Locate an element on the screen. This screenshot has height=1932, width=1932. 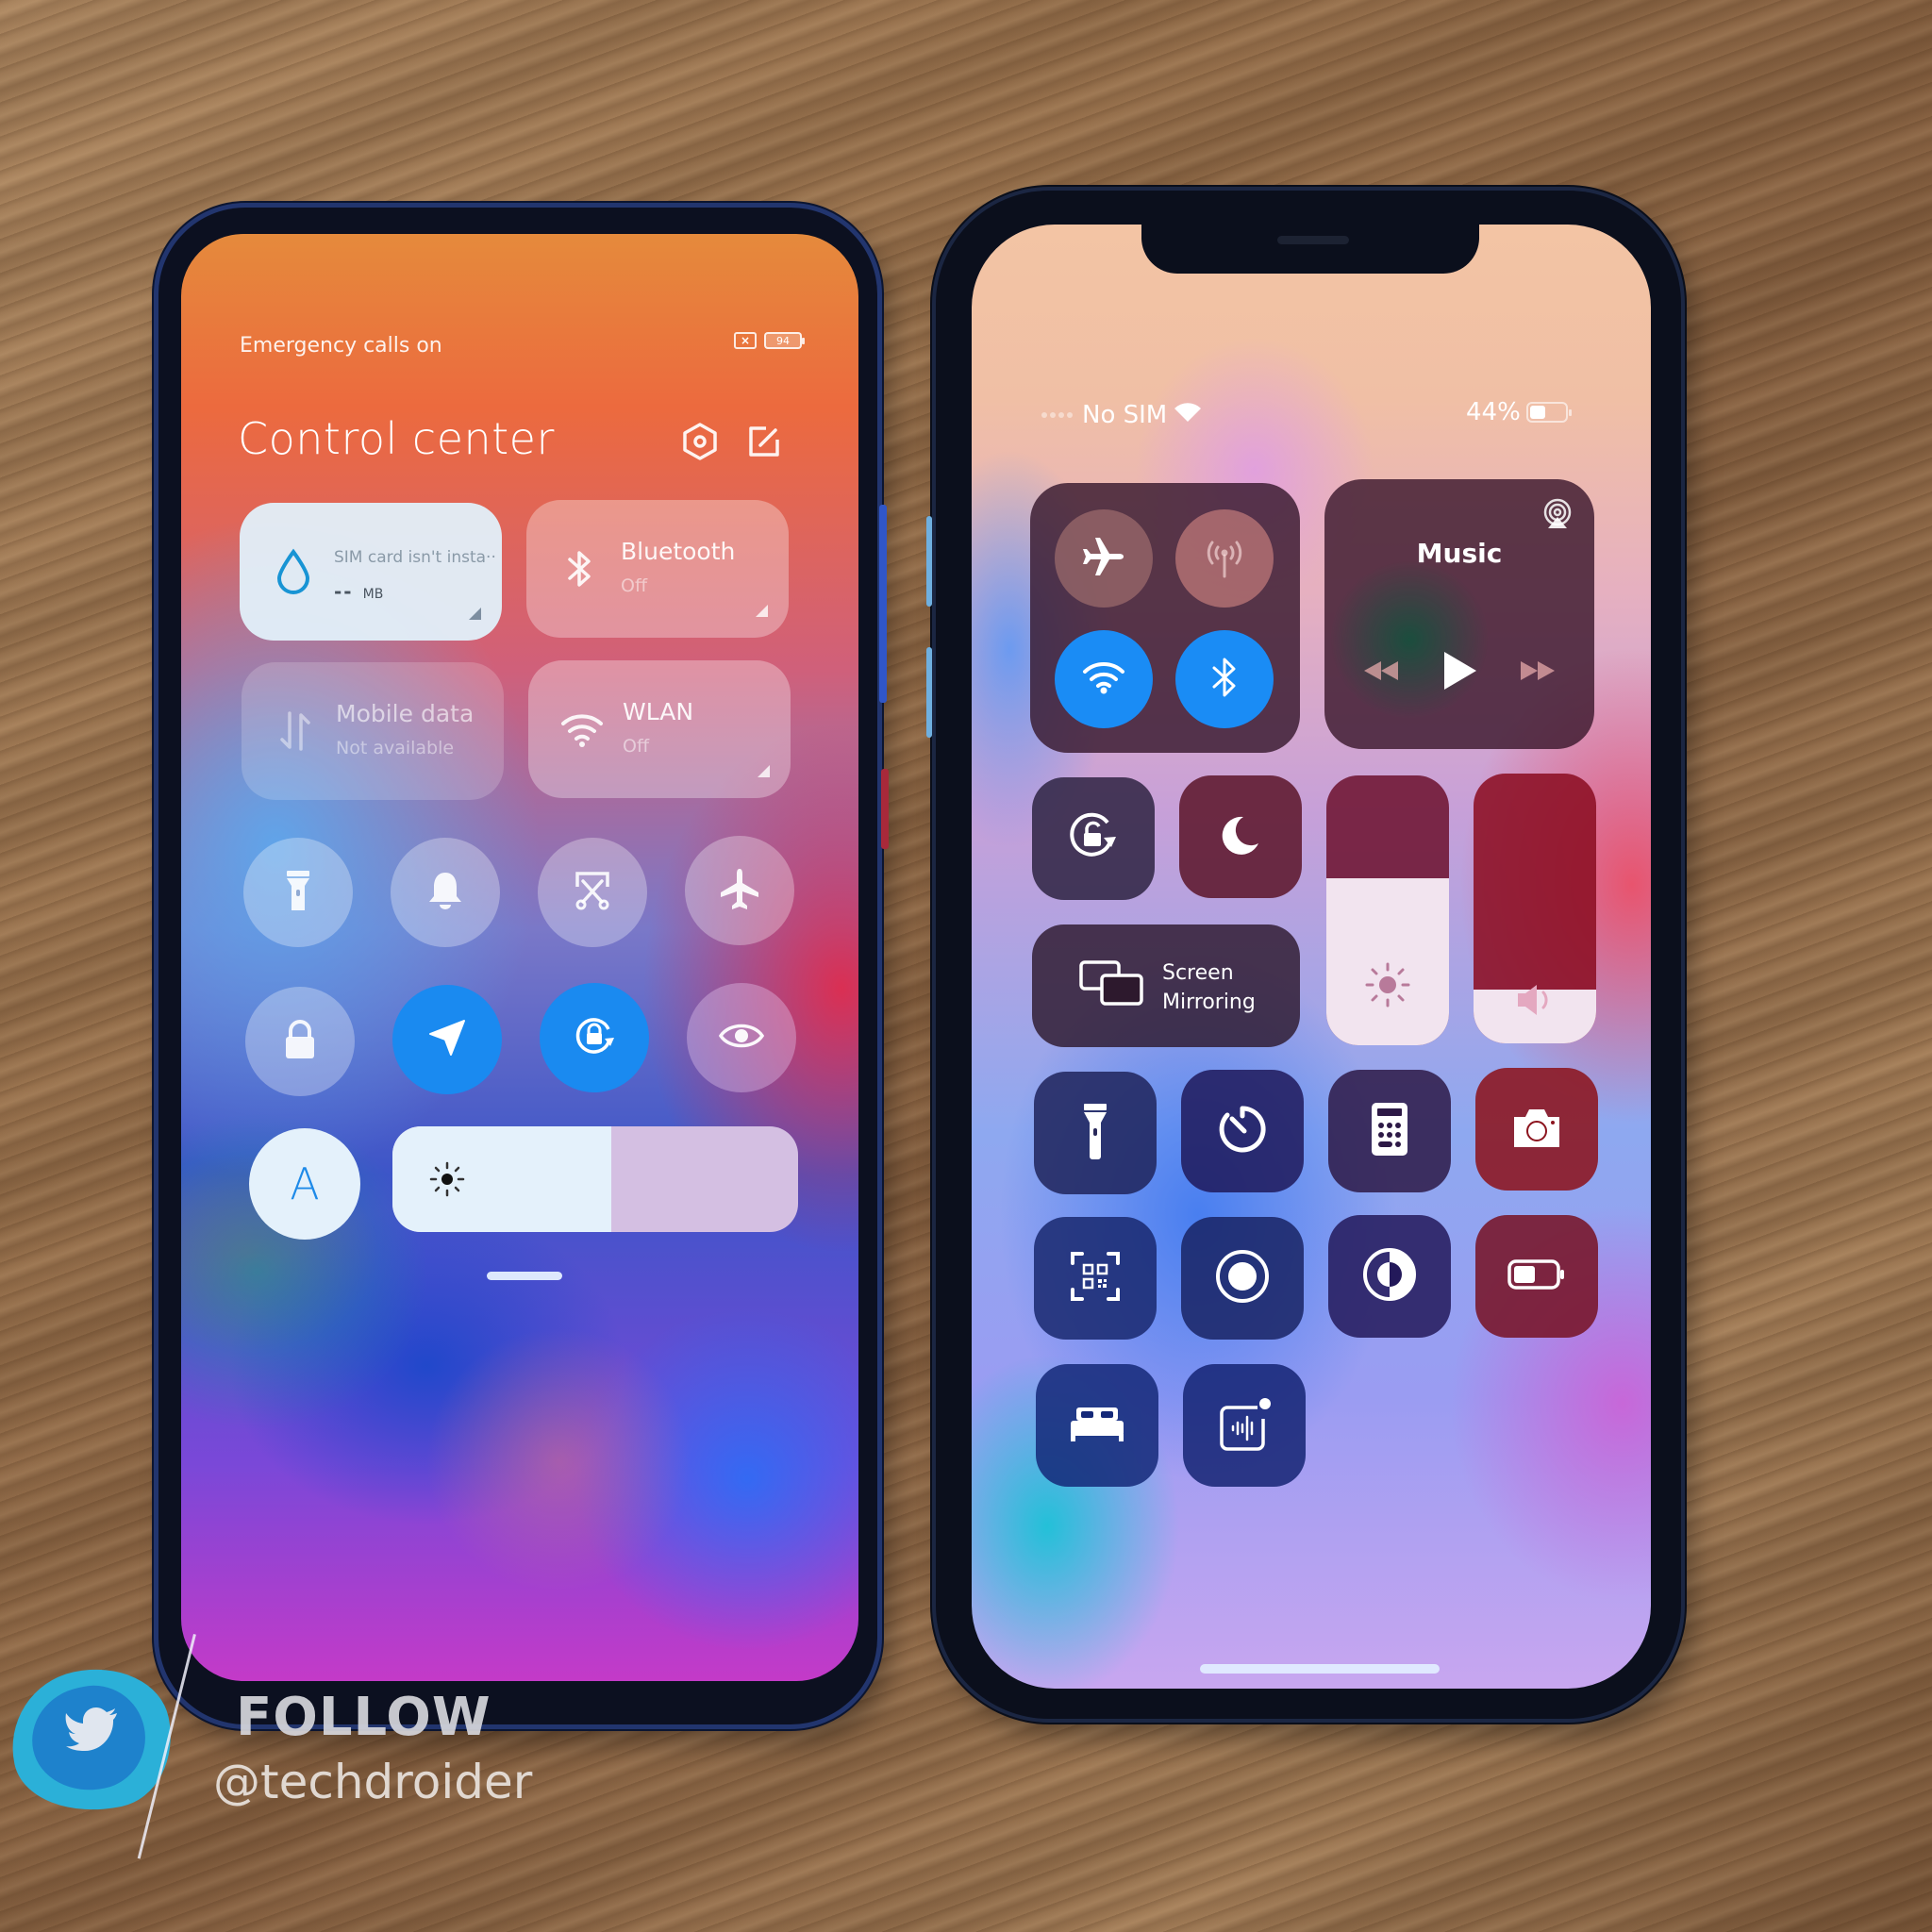
calculator-icon is located at coordinates (1390, 1131).